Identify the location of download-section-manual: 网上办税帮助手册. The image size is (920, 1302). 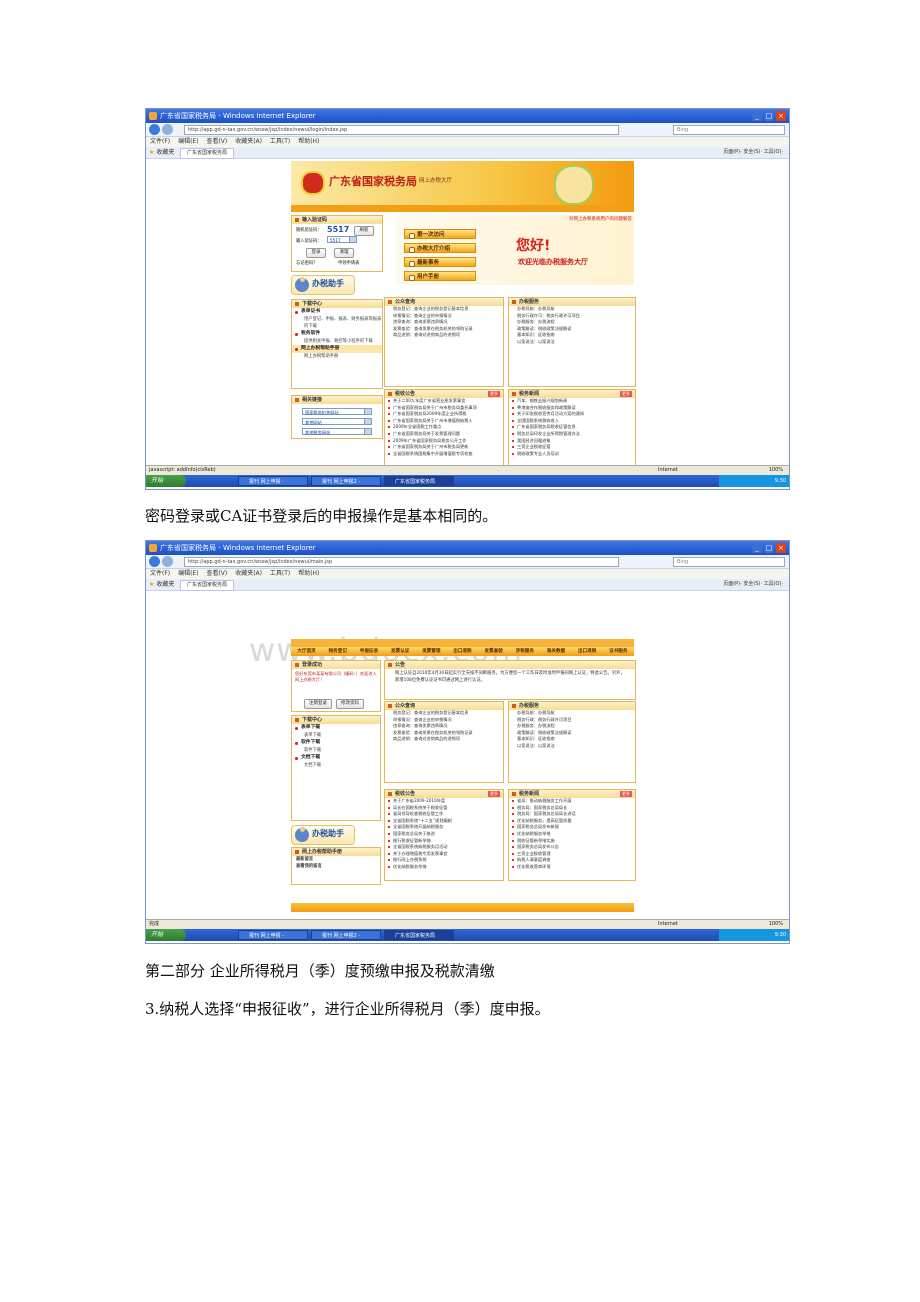
(337, 349).